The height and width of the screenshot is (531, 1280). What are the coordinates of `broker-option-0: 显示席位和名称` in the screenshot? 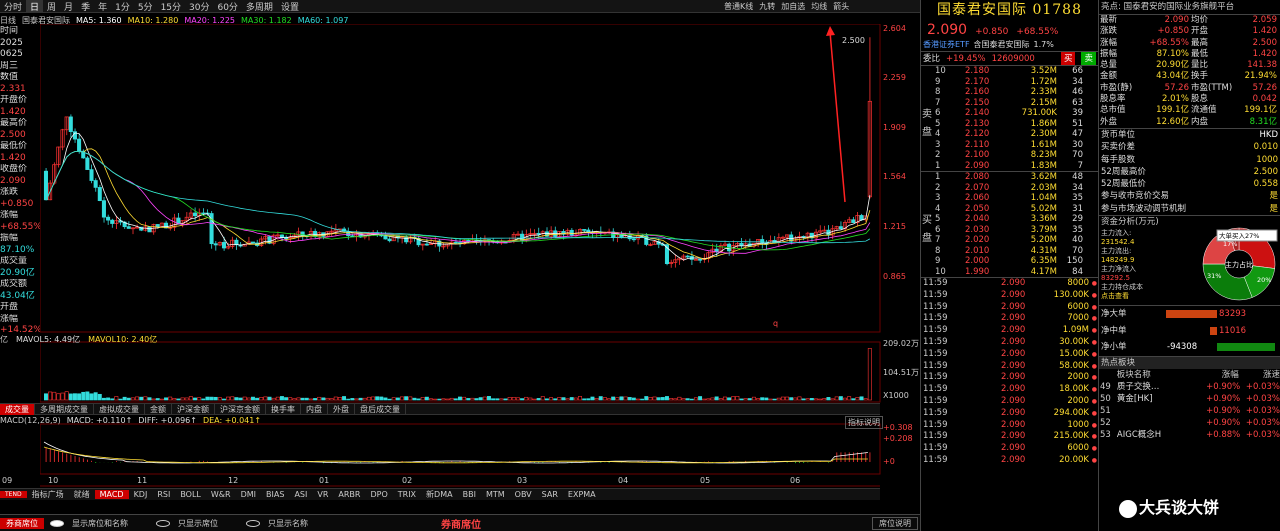 It's located at (92, 523).